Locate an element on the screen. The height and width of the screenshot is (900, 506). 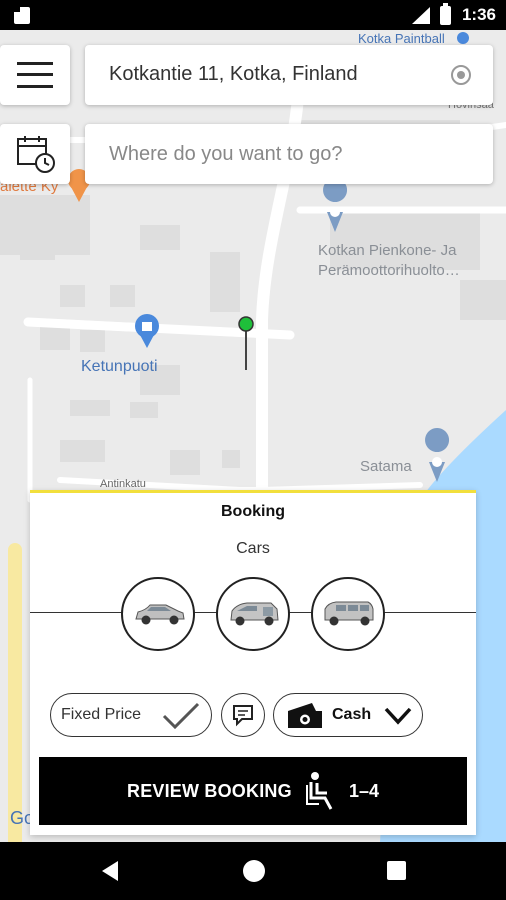
recent-apps-icon is located at coordinates (396, 870).